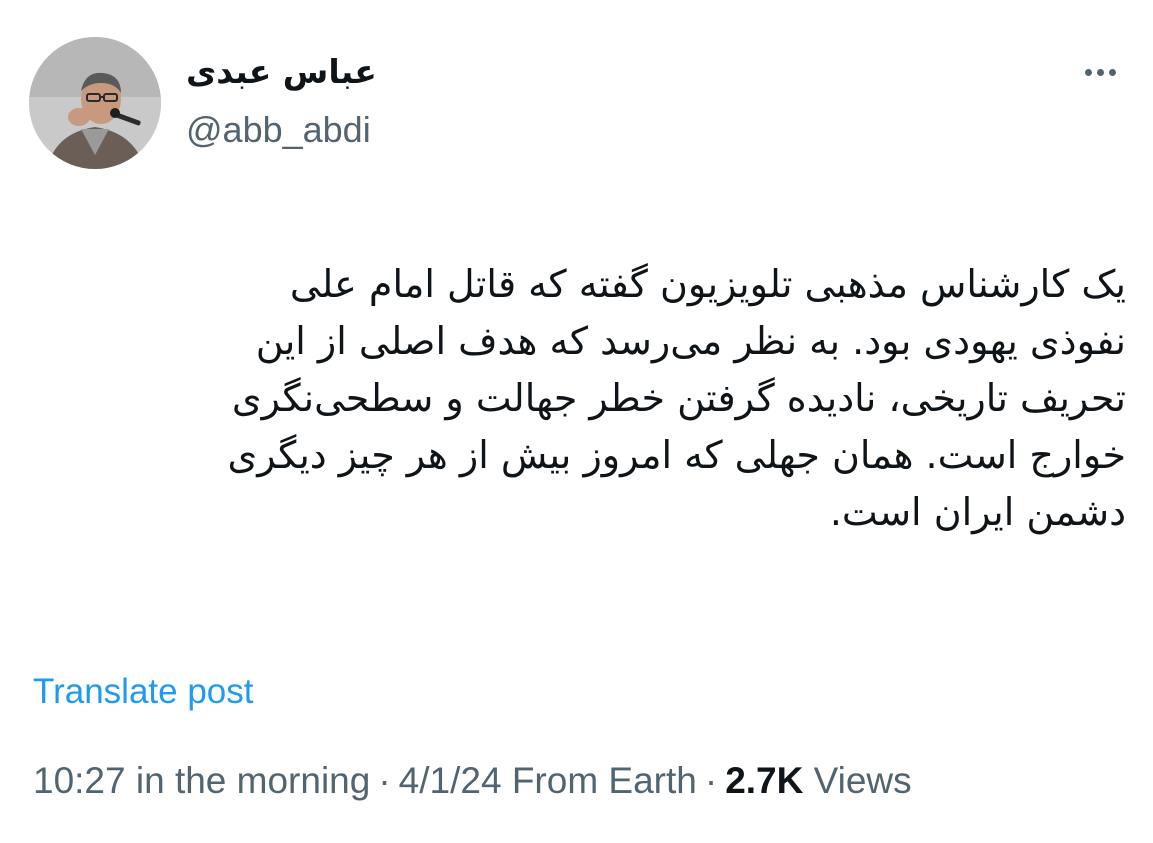 Image resolution: width=1153 pixels, height=843 pixels. What do you see at coordinates (862, 780) in the screenshot?
I see `views-label: Views` at bounding box center [862, 780].